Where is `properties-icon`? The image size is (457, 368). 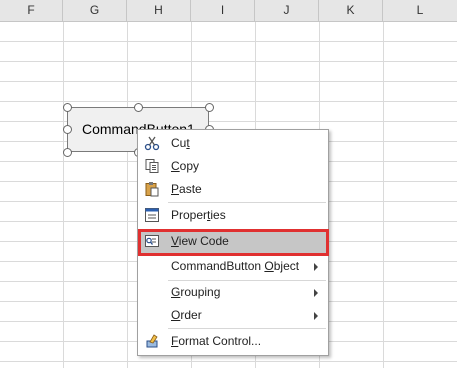 properties-icon is located at coordinates (152, 215).